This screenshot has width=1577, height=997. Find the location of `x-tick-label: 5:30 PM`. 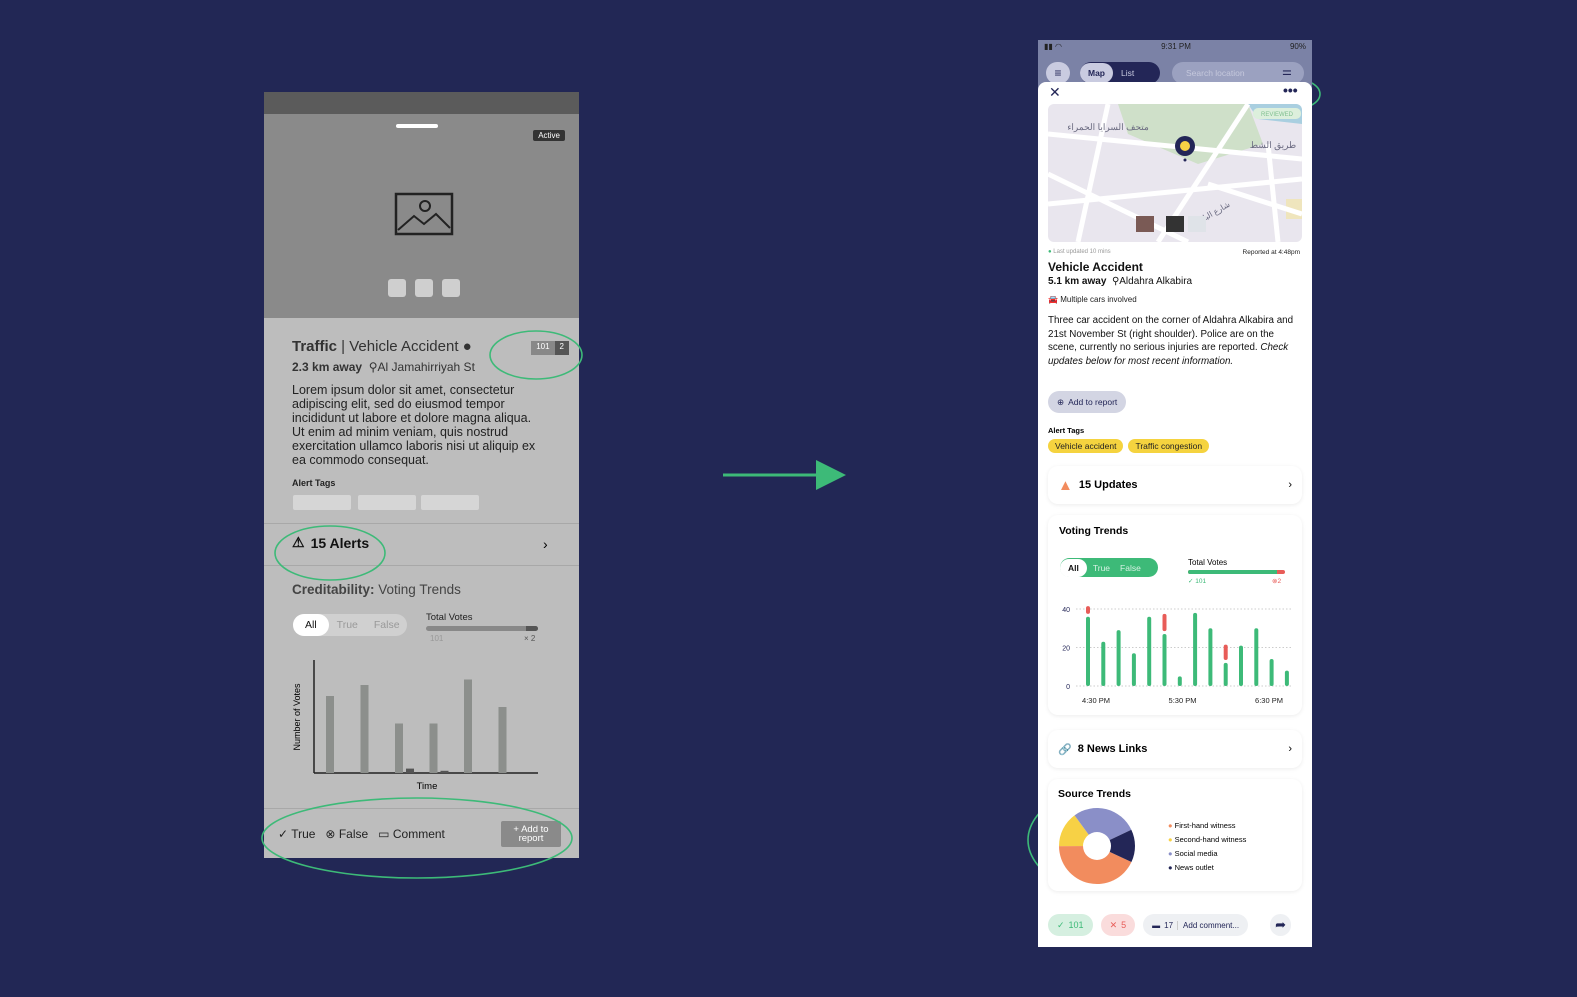

x-tick-label: 5:30 PM is located at coordinates (1183, 700).